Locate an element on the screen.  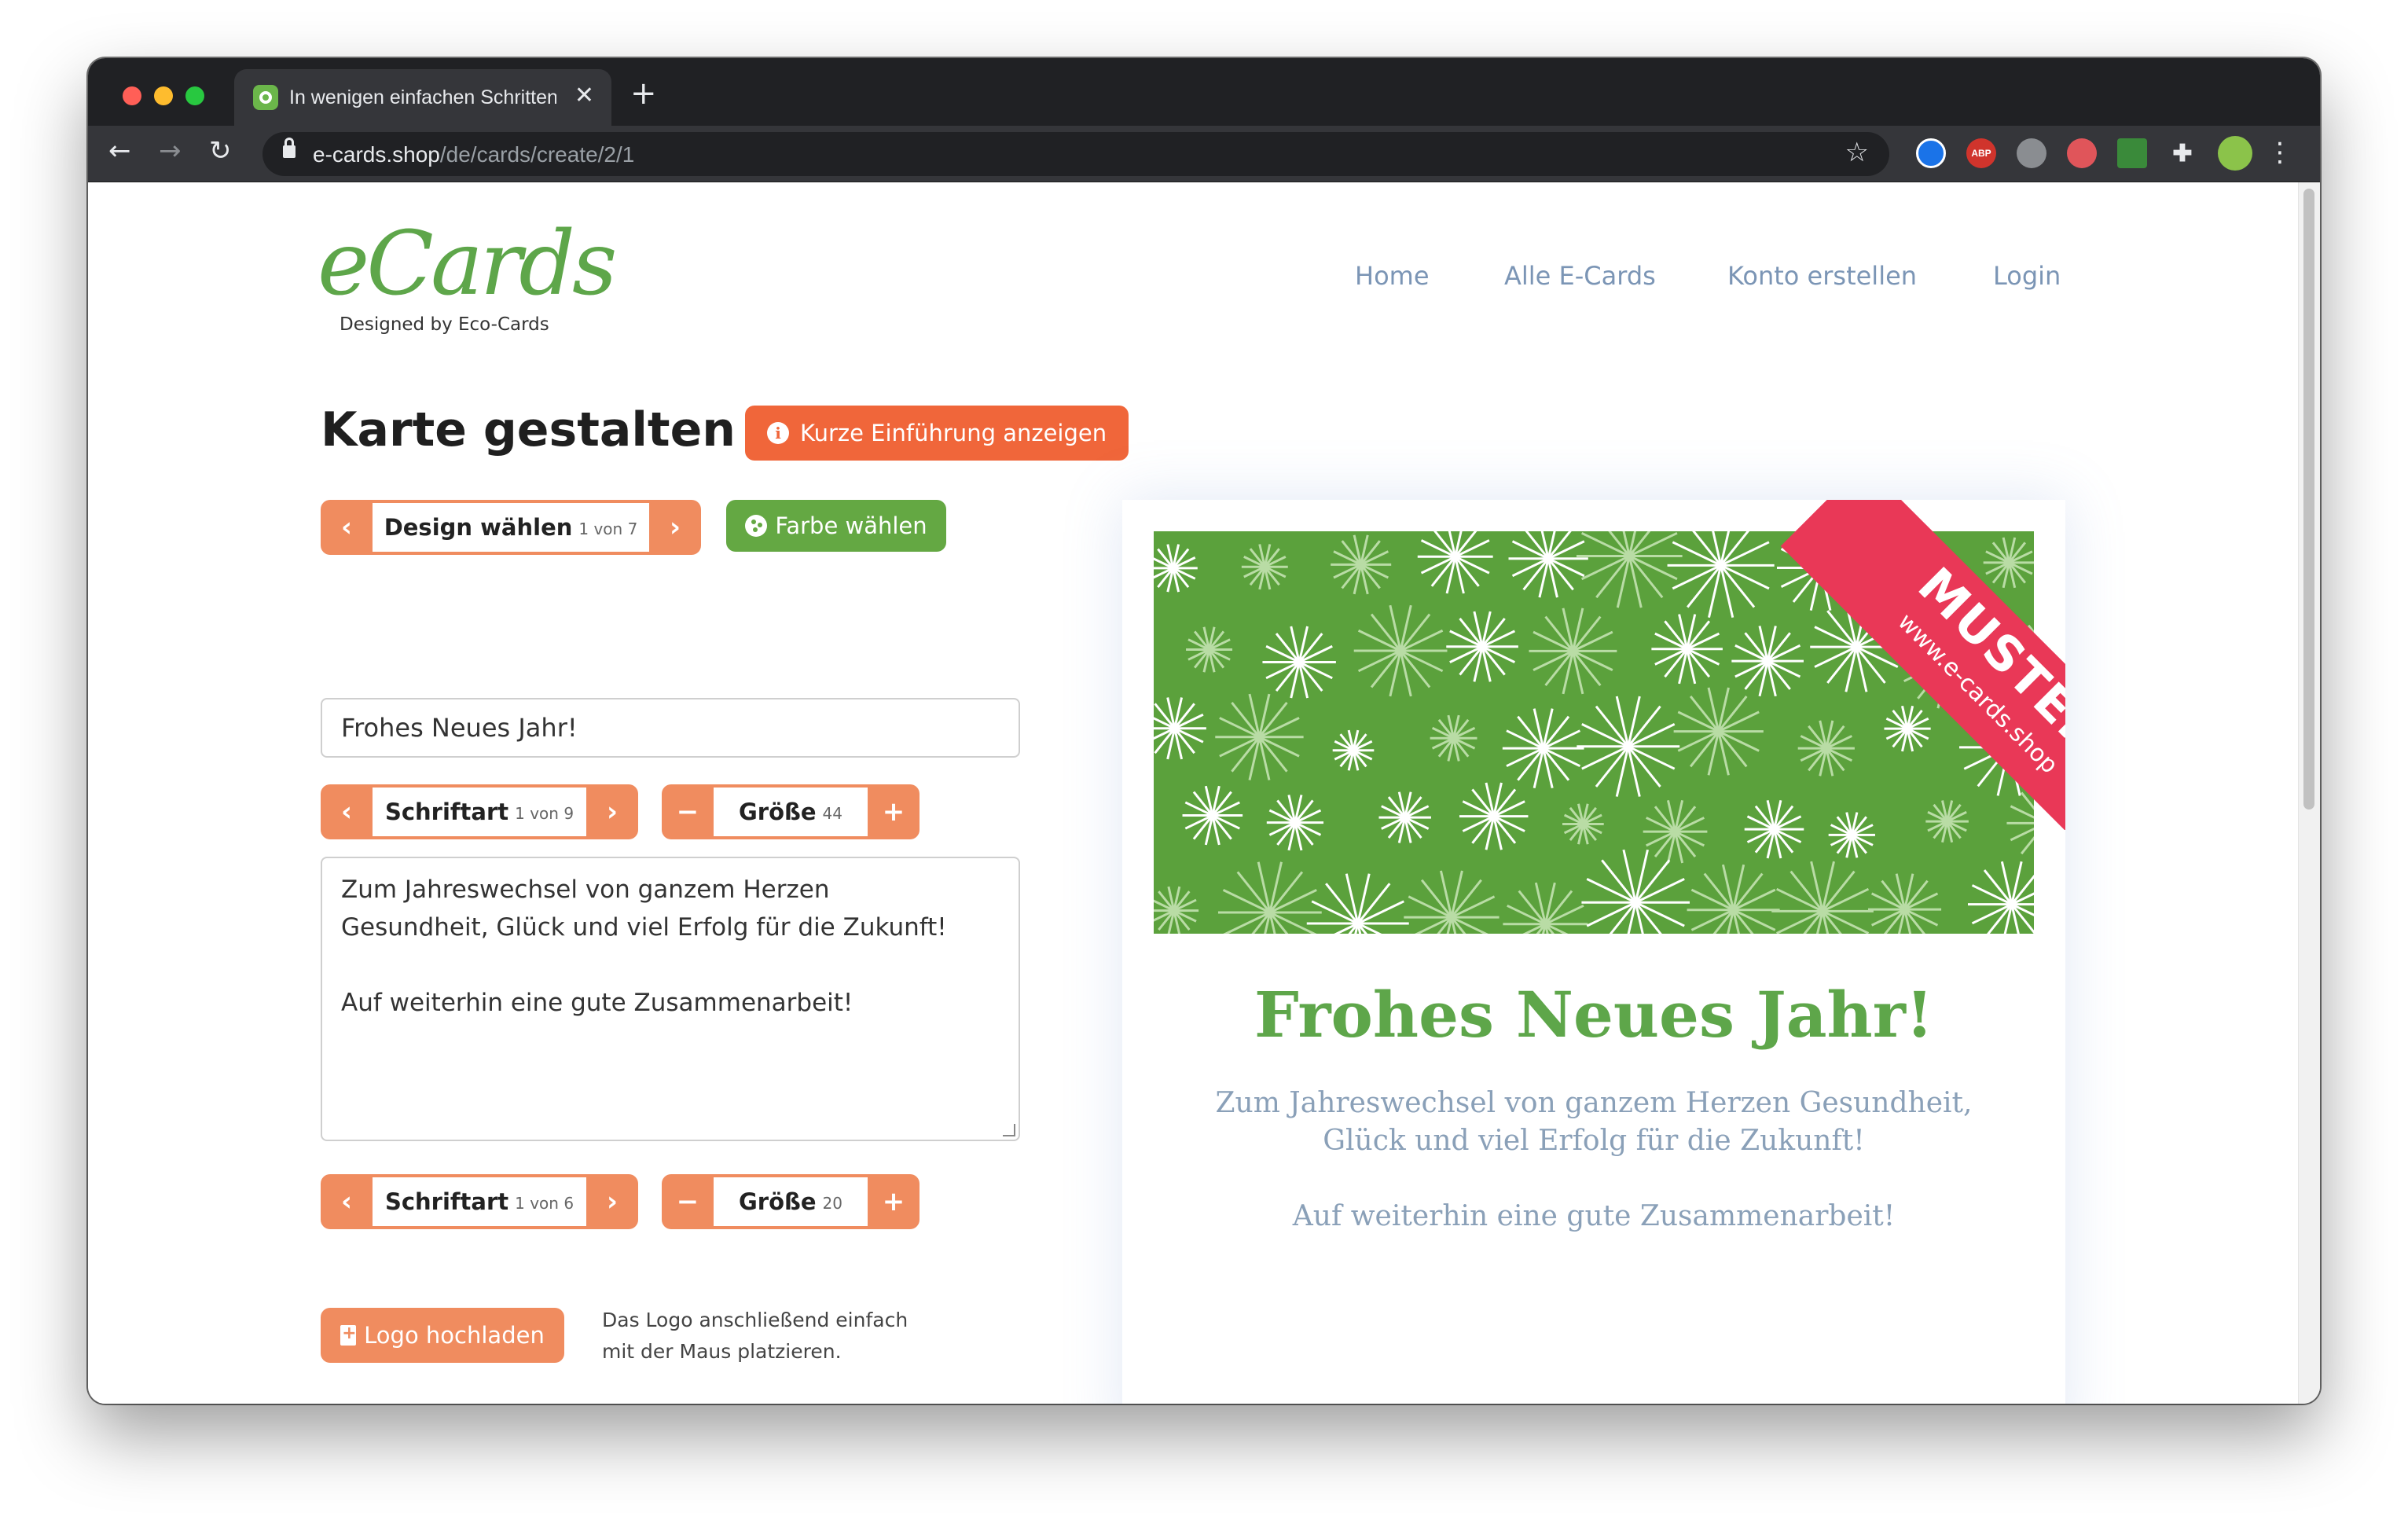
body-size-display: Größe 20 is located at coordinates (791, 1201).